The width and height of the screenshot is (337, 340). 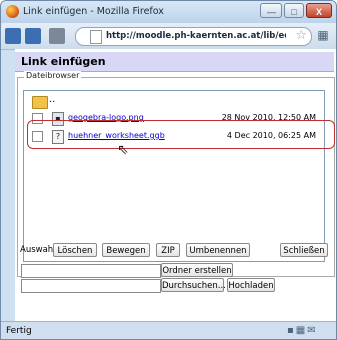 I want to click on mouse-cursor-icon: ⇖, so click(x=123, y=150).